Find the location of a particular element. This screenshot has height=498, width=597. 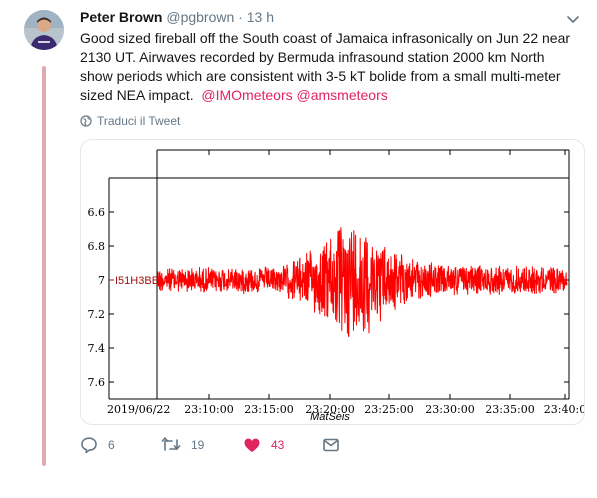

translate-label: Traduci il Tweet is located at coordinates (139, 121).